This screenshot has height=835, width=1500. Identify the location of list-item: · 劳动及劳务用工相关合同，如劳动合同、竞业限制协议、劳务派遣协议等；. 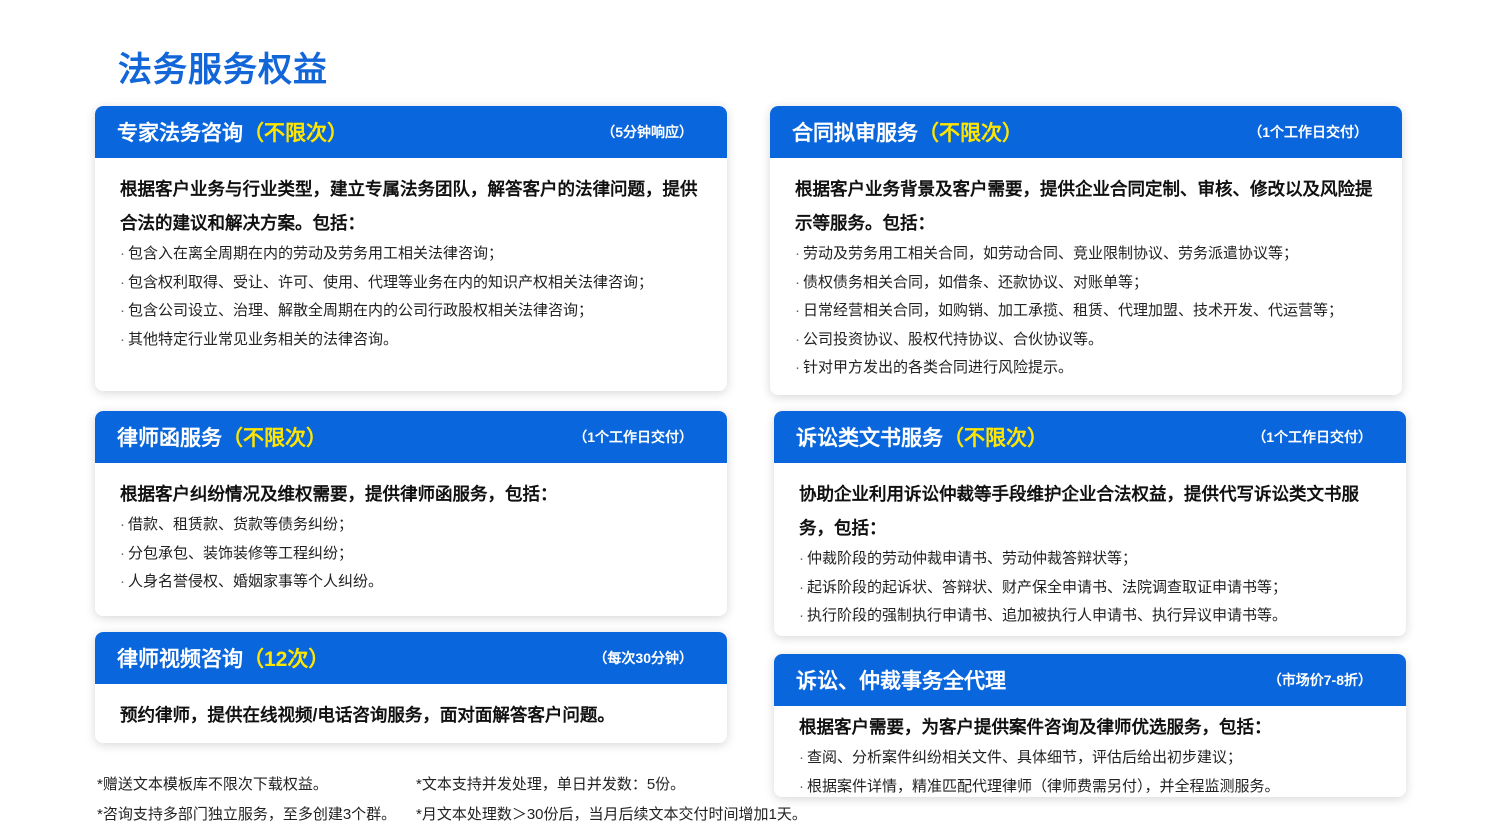
(1047, 253).